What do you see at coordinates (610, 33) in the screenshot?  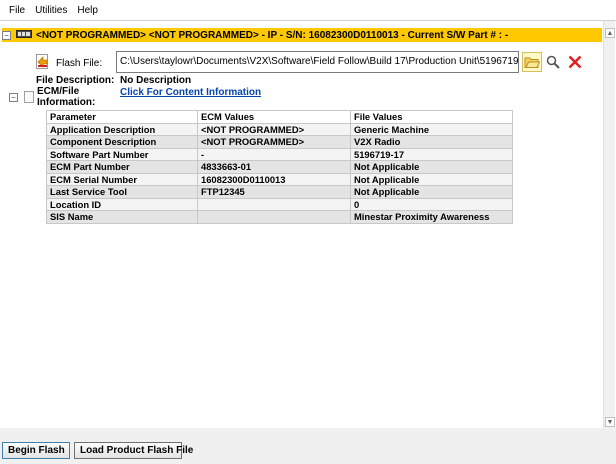 I see `scroll-up-icon: ▲` at bounding box center [610, 33].